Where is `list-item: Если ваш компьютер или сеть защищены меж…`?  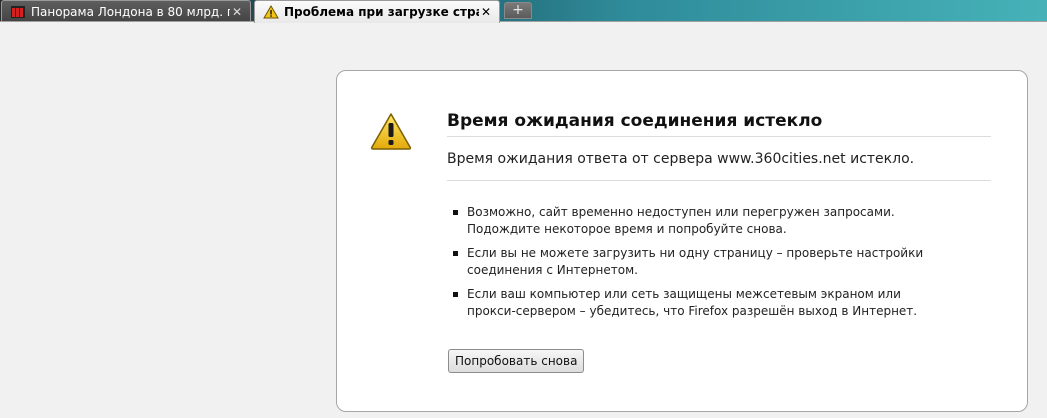 list-item: Если ваш компьютер или сеть защищены меж… is located at coordinates (703, 303).